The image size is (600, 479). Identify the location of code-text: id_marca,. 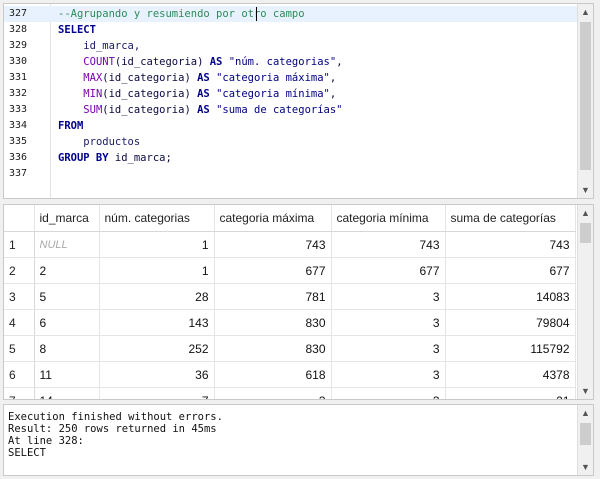
(99, 46).